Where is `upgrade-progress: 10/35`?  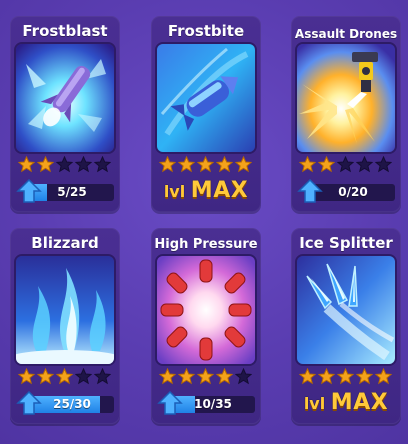
upgrade-progress: 10/35 is located at coordinates (206, 403).